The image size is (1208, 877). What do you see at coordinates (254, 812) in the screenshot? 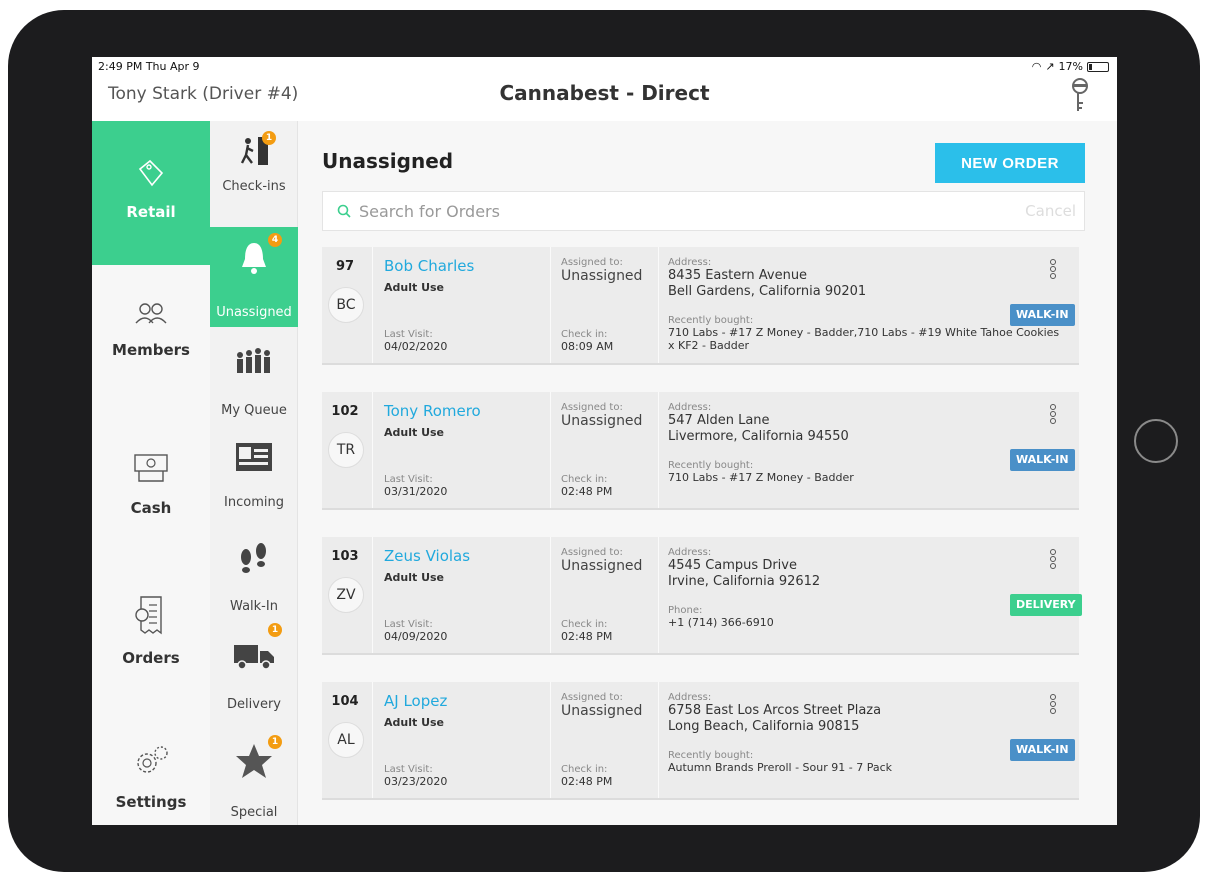
I see `subnav-special-label: Special` at bounding box center [254, 812].